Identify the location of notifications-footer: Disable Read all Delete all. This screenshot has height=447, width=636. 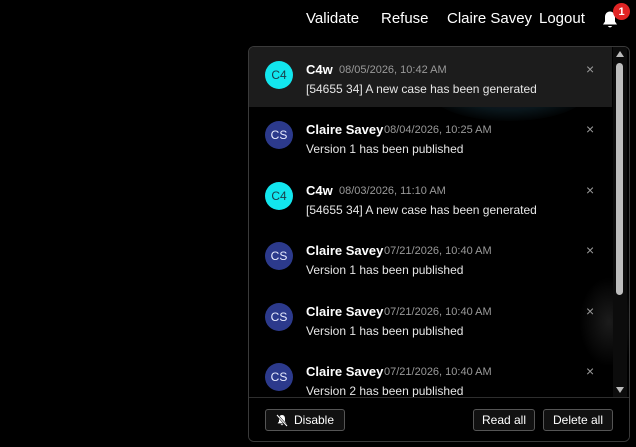
(439, 419).